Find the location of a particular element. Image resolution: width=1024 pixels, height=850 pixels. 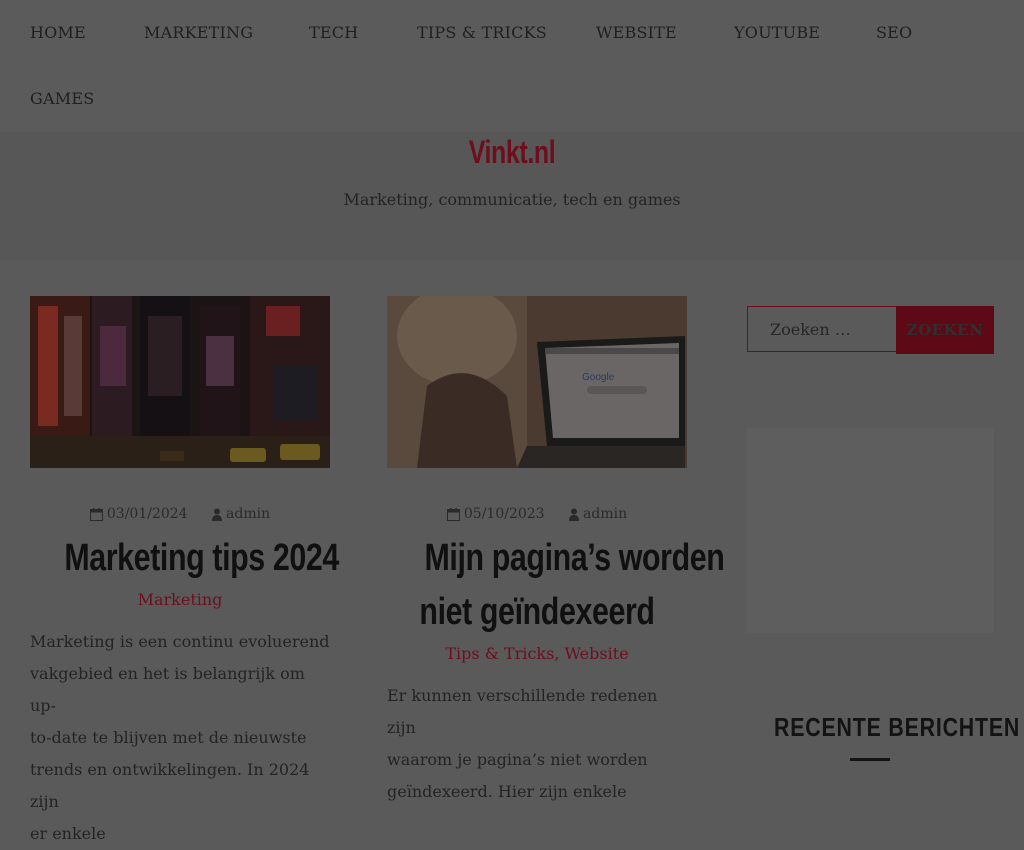

recent-posts-heading: RECENTE BERICHTEN is located at coordinates (897, 727).